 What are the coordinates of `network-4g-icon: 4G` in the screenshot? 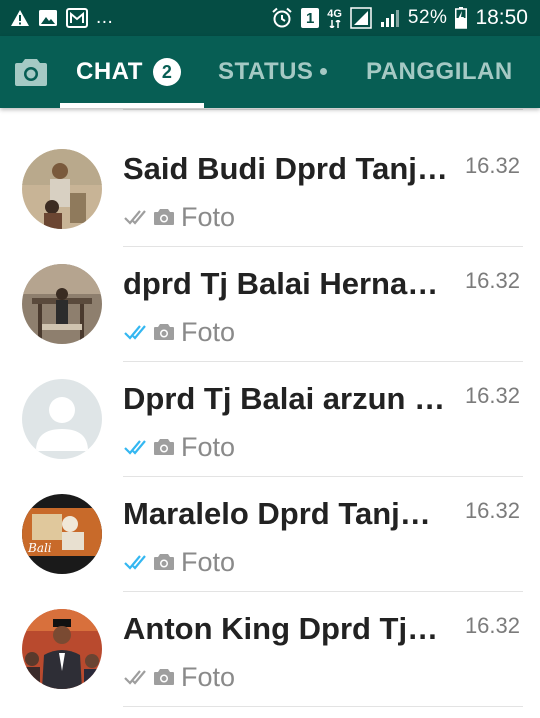 It's located at (334, 17).